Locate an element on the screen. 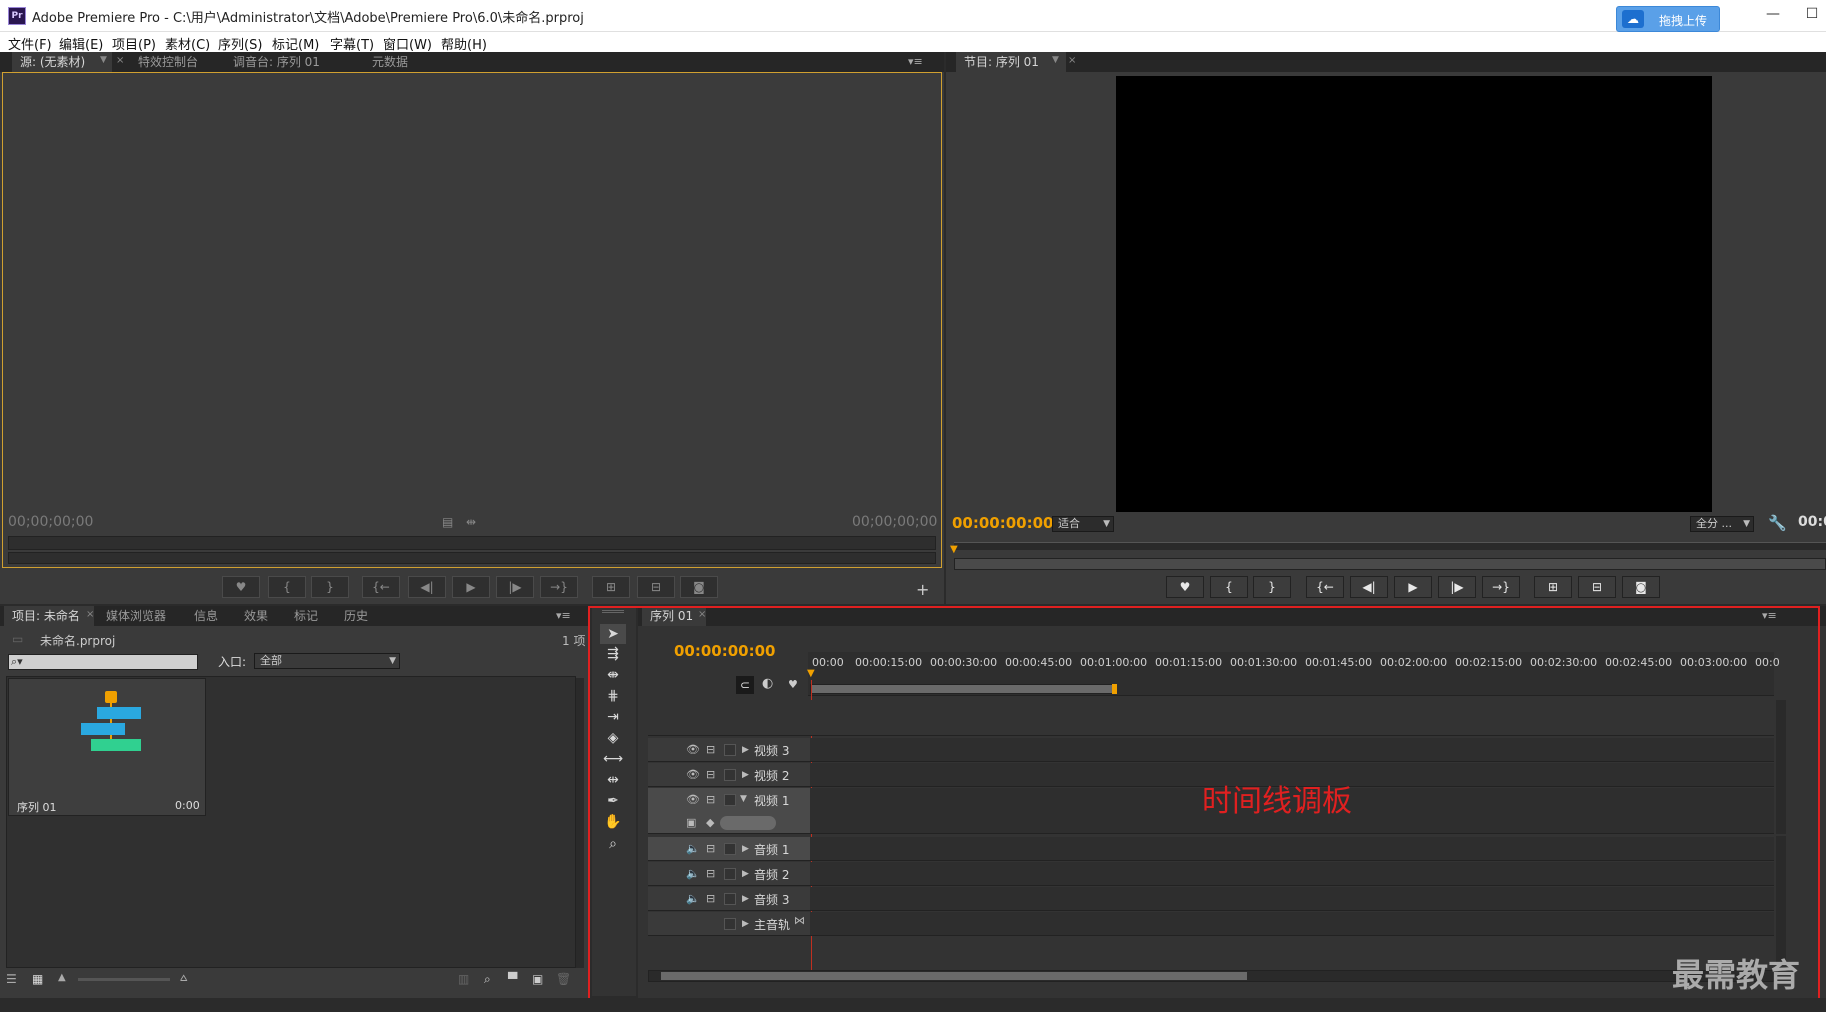 This screenshot has height=1012, width=1826. overlay-button: ⊟ is located at coordinates (656, 587).